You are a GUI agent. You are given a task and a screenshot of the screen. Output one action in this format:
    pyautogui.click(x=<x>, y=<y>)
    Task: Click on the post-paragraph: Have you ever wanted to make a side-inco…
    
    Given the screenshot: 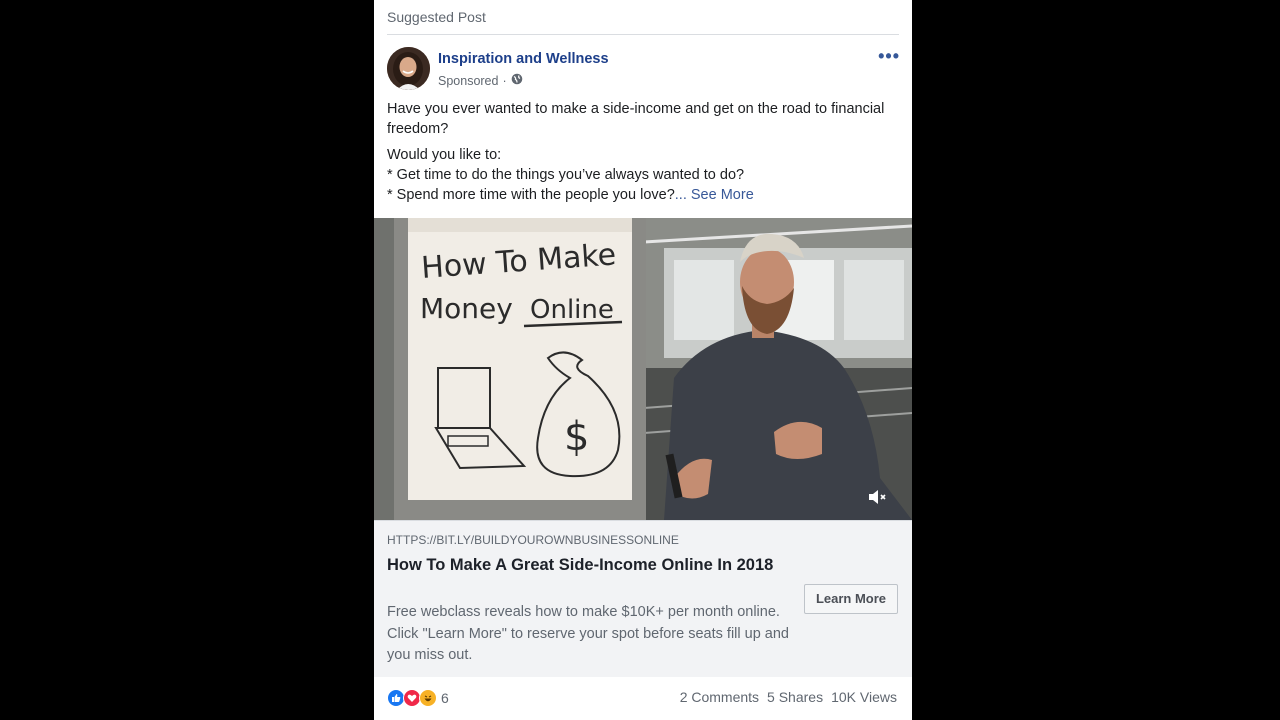 What is the action you would take?
    pyautogui.click(x=636, y=119)
    